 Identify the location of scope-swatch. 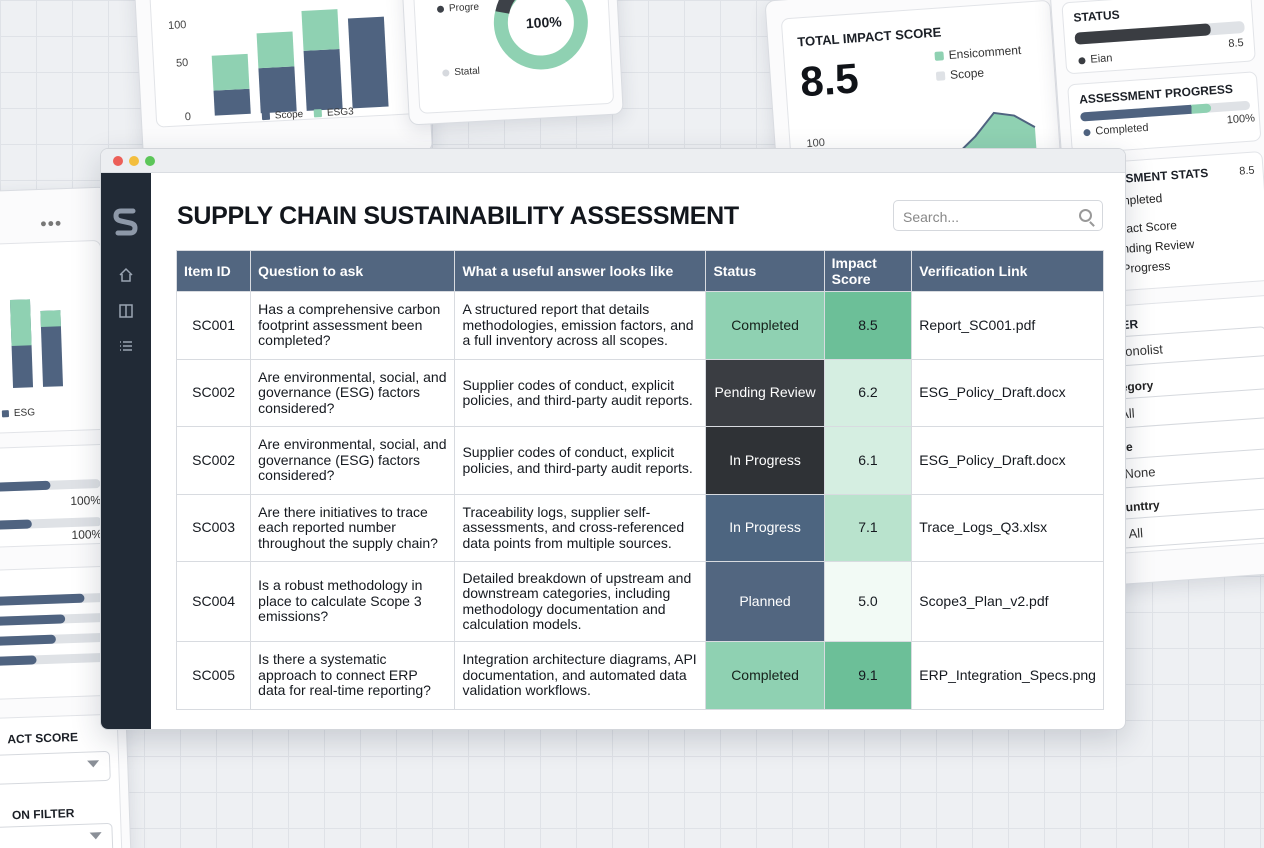
(266, 116).